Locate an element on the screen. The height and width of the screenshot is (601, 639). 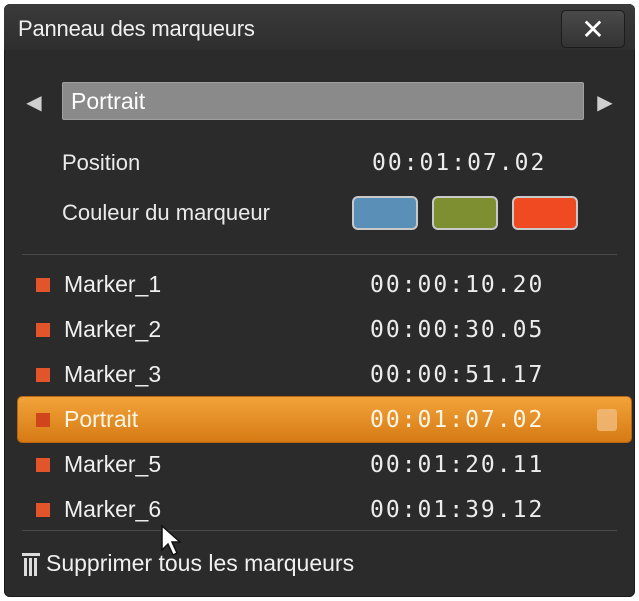
close-button: ✕ is located at coordinates (593, 29).